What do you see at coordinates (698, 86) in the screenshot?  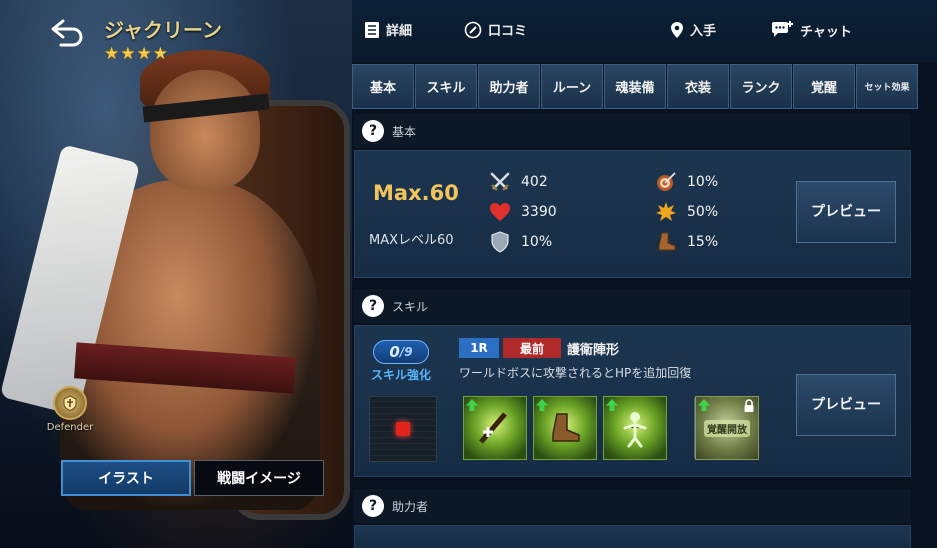 I see `tab-costume: 衣装` at bounding box center [698, 86].